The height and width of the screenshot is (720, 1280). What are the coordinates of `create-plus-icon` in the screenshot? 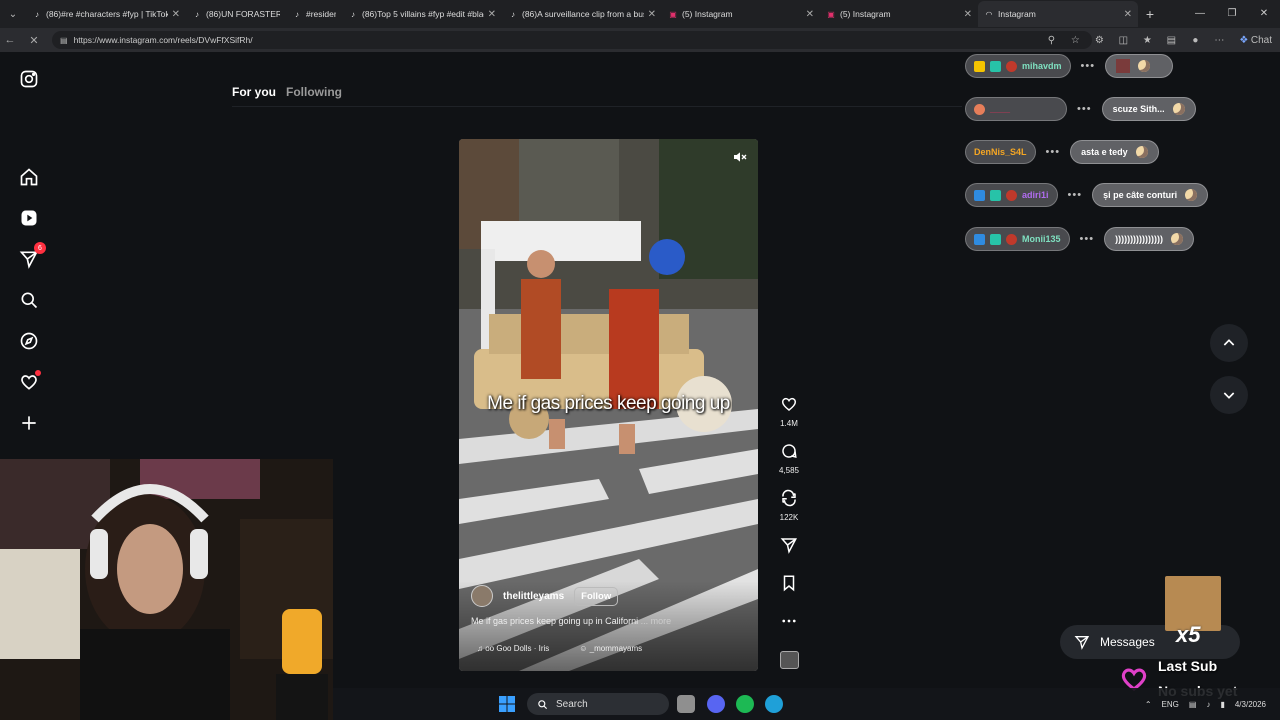 It's located at (29, 423).